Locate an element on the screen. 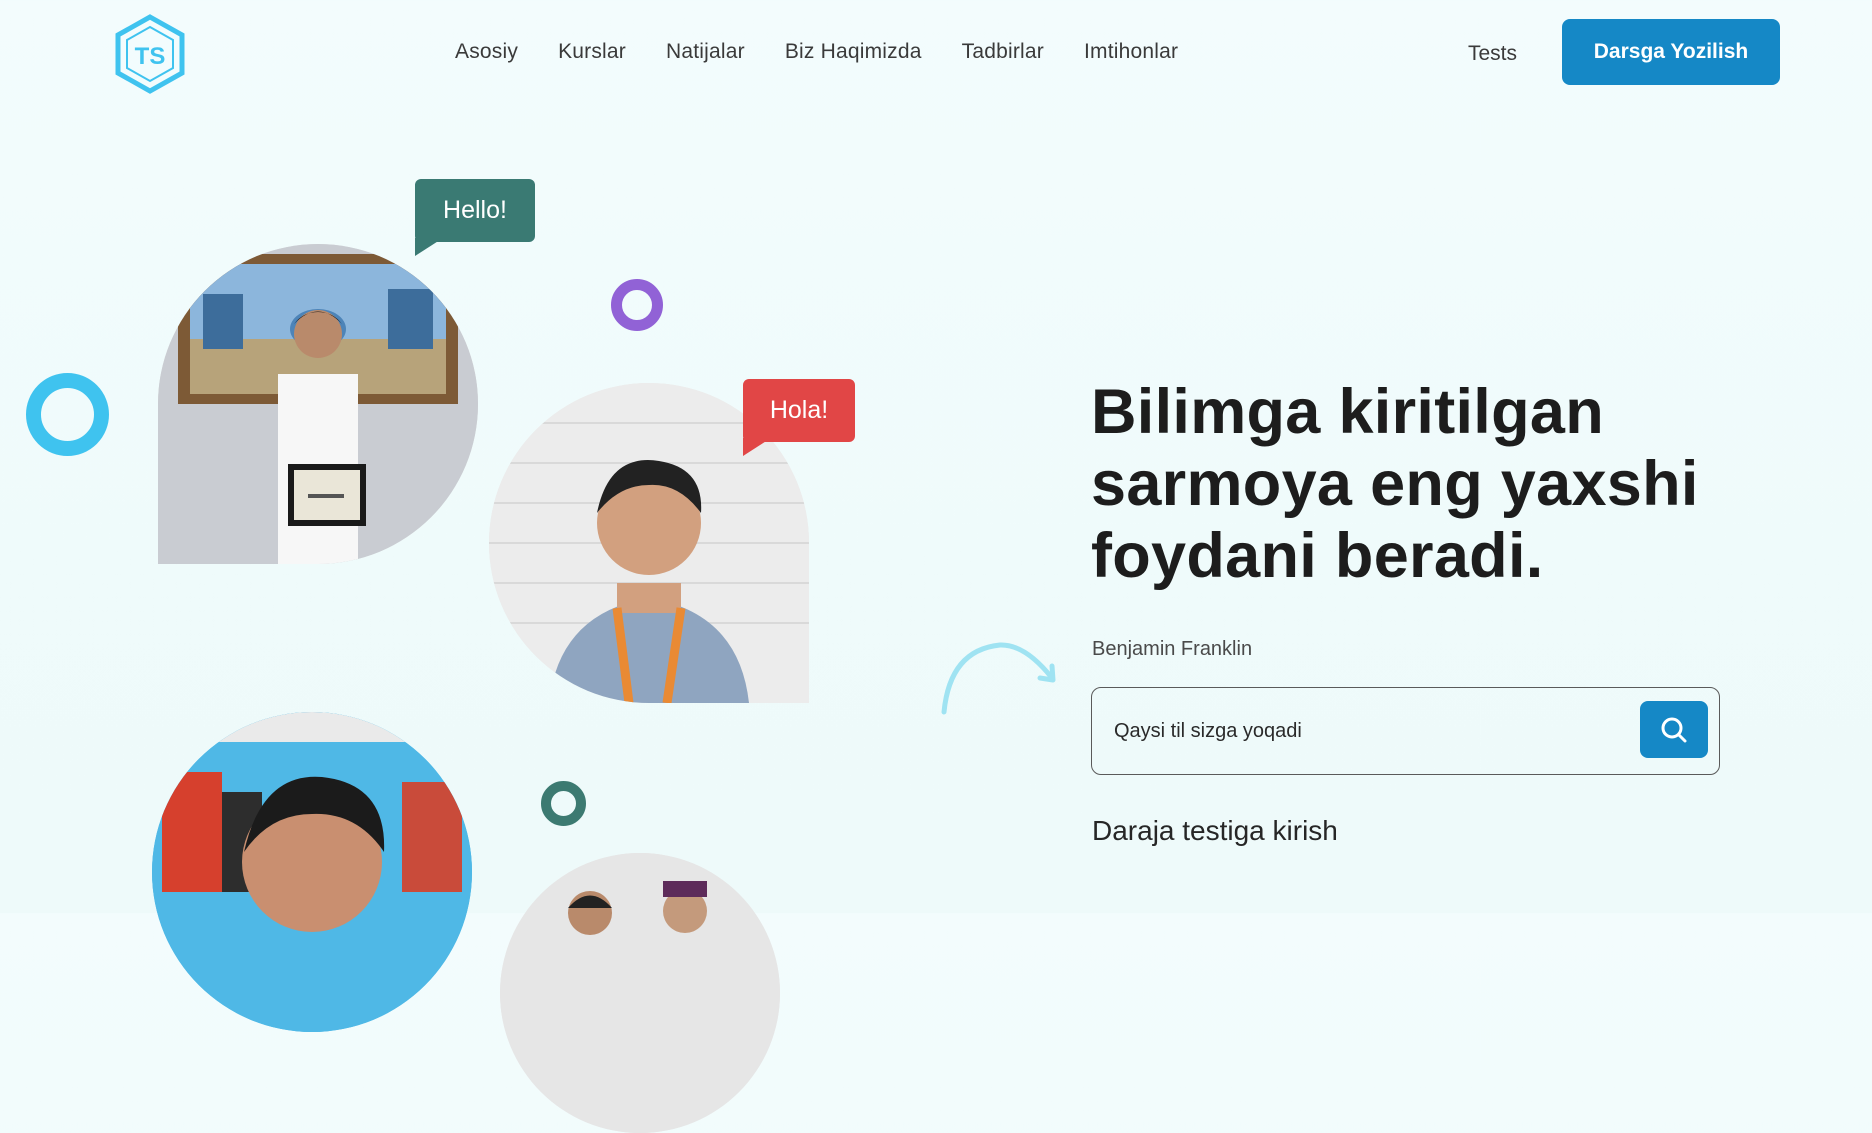 This screenshot has height=1133, width=1872. nav-item-biz-haqimizda: Biz Haqimizda is located at coordinates (853, 52).